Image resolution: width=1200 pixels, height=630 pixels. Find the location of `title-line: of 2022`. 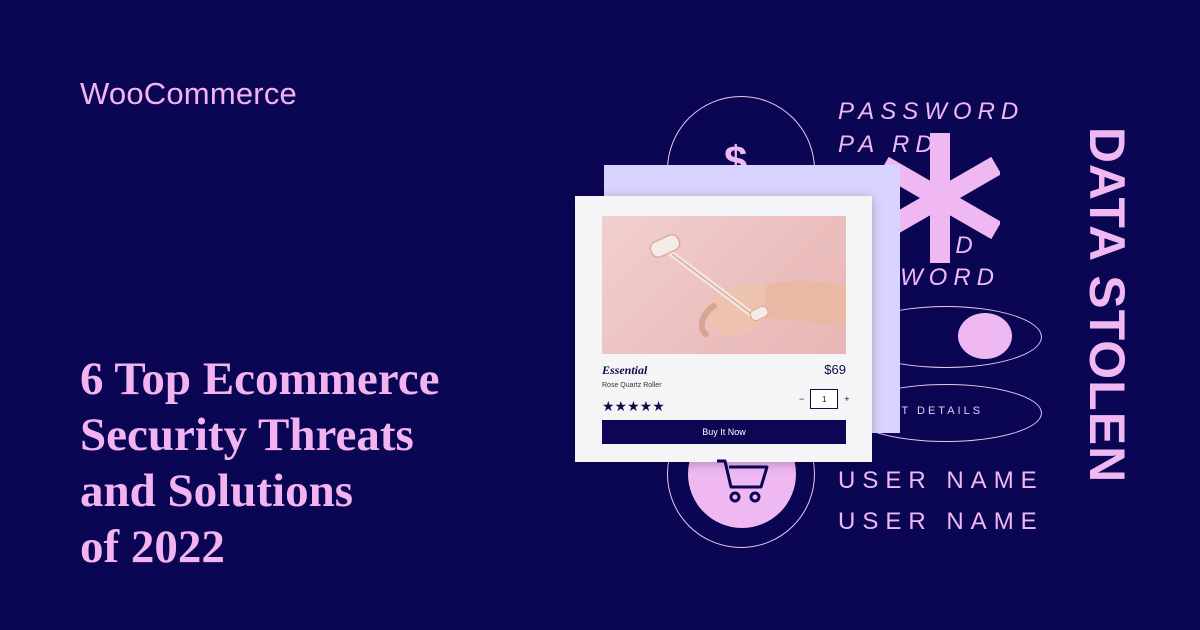

title-line: of 2022 is located at coordinates (152, 547).